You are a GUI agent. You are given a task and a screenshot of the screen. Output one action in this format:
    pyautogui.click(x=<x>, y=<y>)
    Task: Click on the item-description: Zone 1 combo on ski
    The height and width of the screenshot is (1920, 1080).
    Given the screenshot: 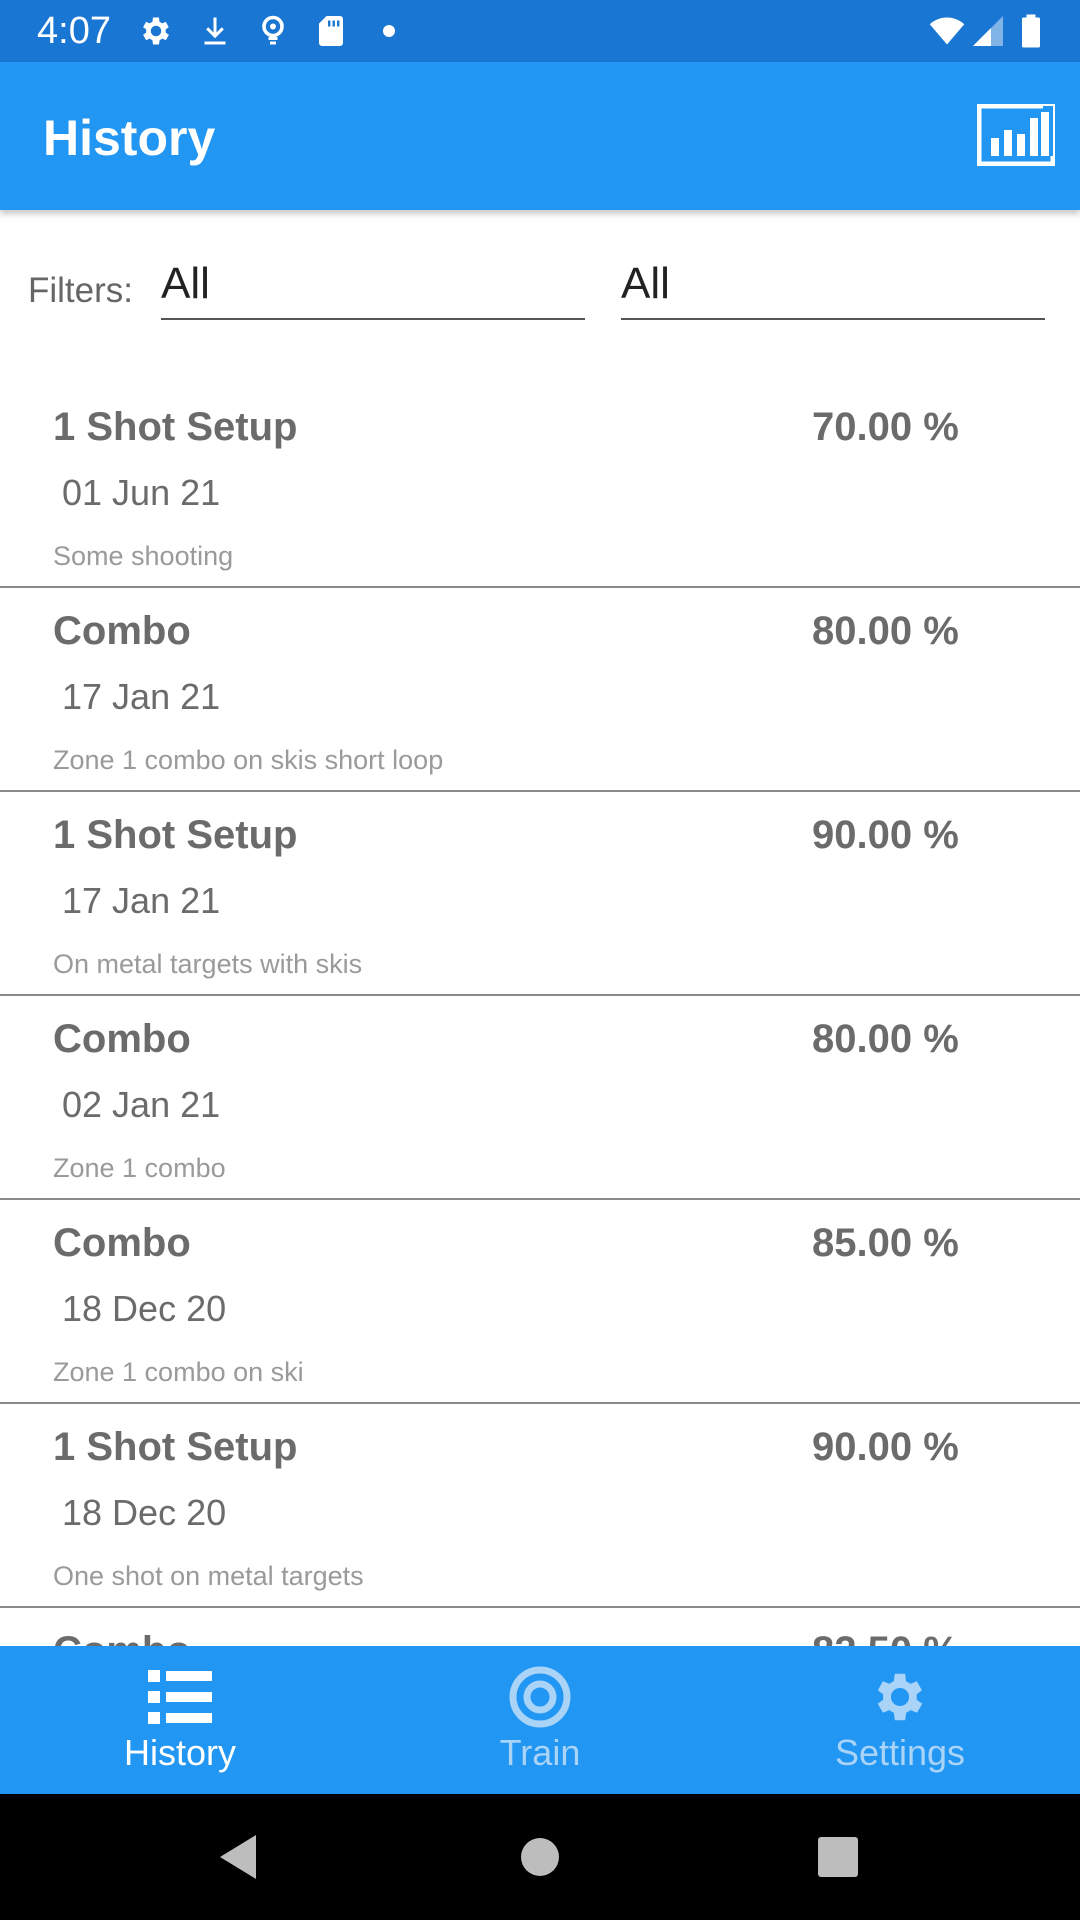 What is the action you would take?
    pyautogui.click(x=178, y=1372)
    